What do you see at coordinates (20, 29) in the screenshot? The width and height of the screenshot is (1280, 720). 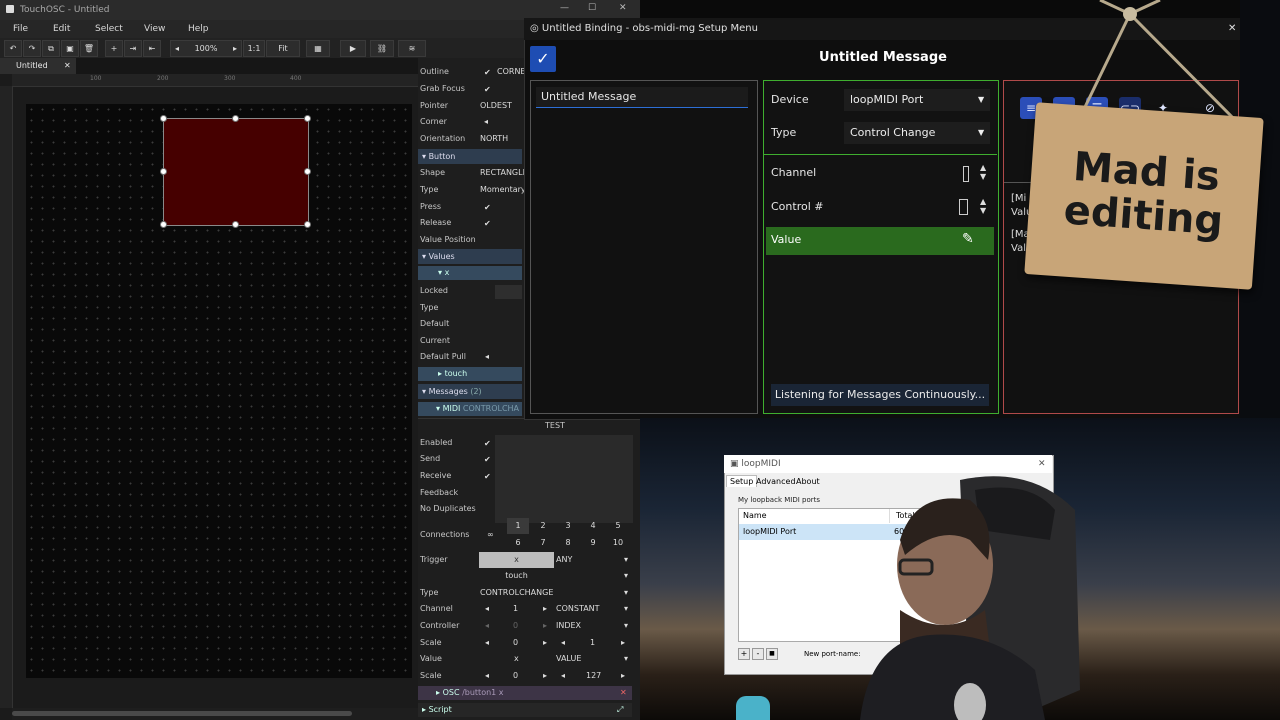 I see `menu-file: File` at bounding box center [20, 29].